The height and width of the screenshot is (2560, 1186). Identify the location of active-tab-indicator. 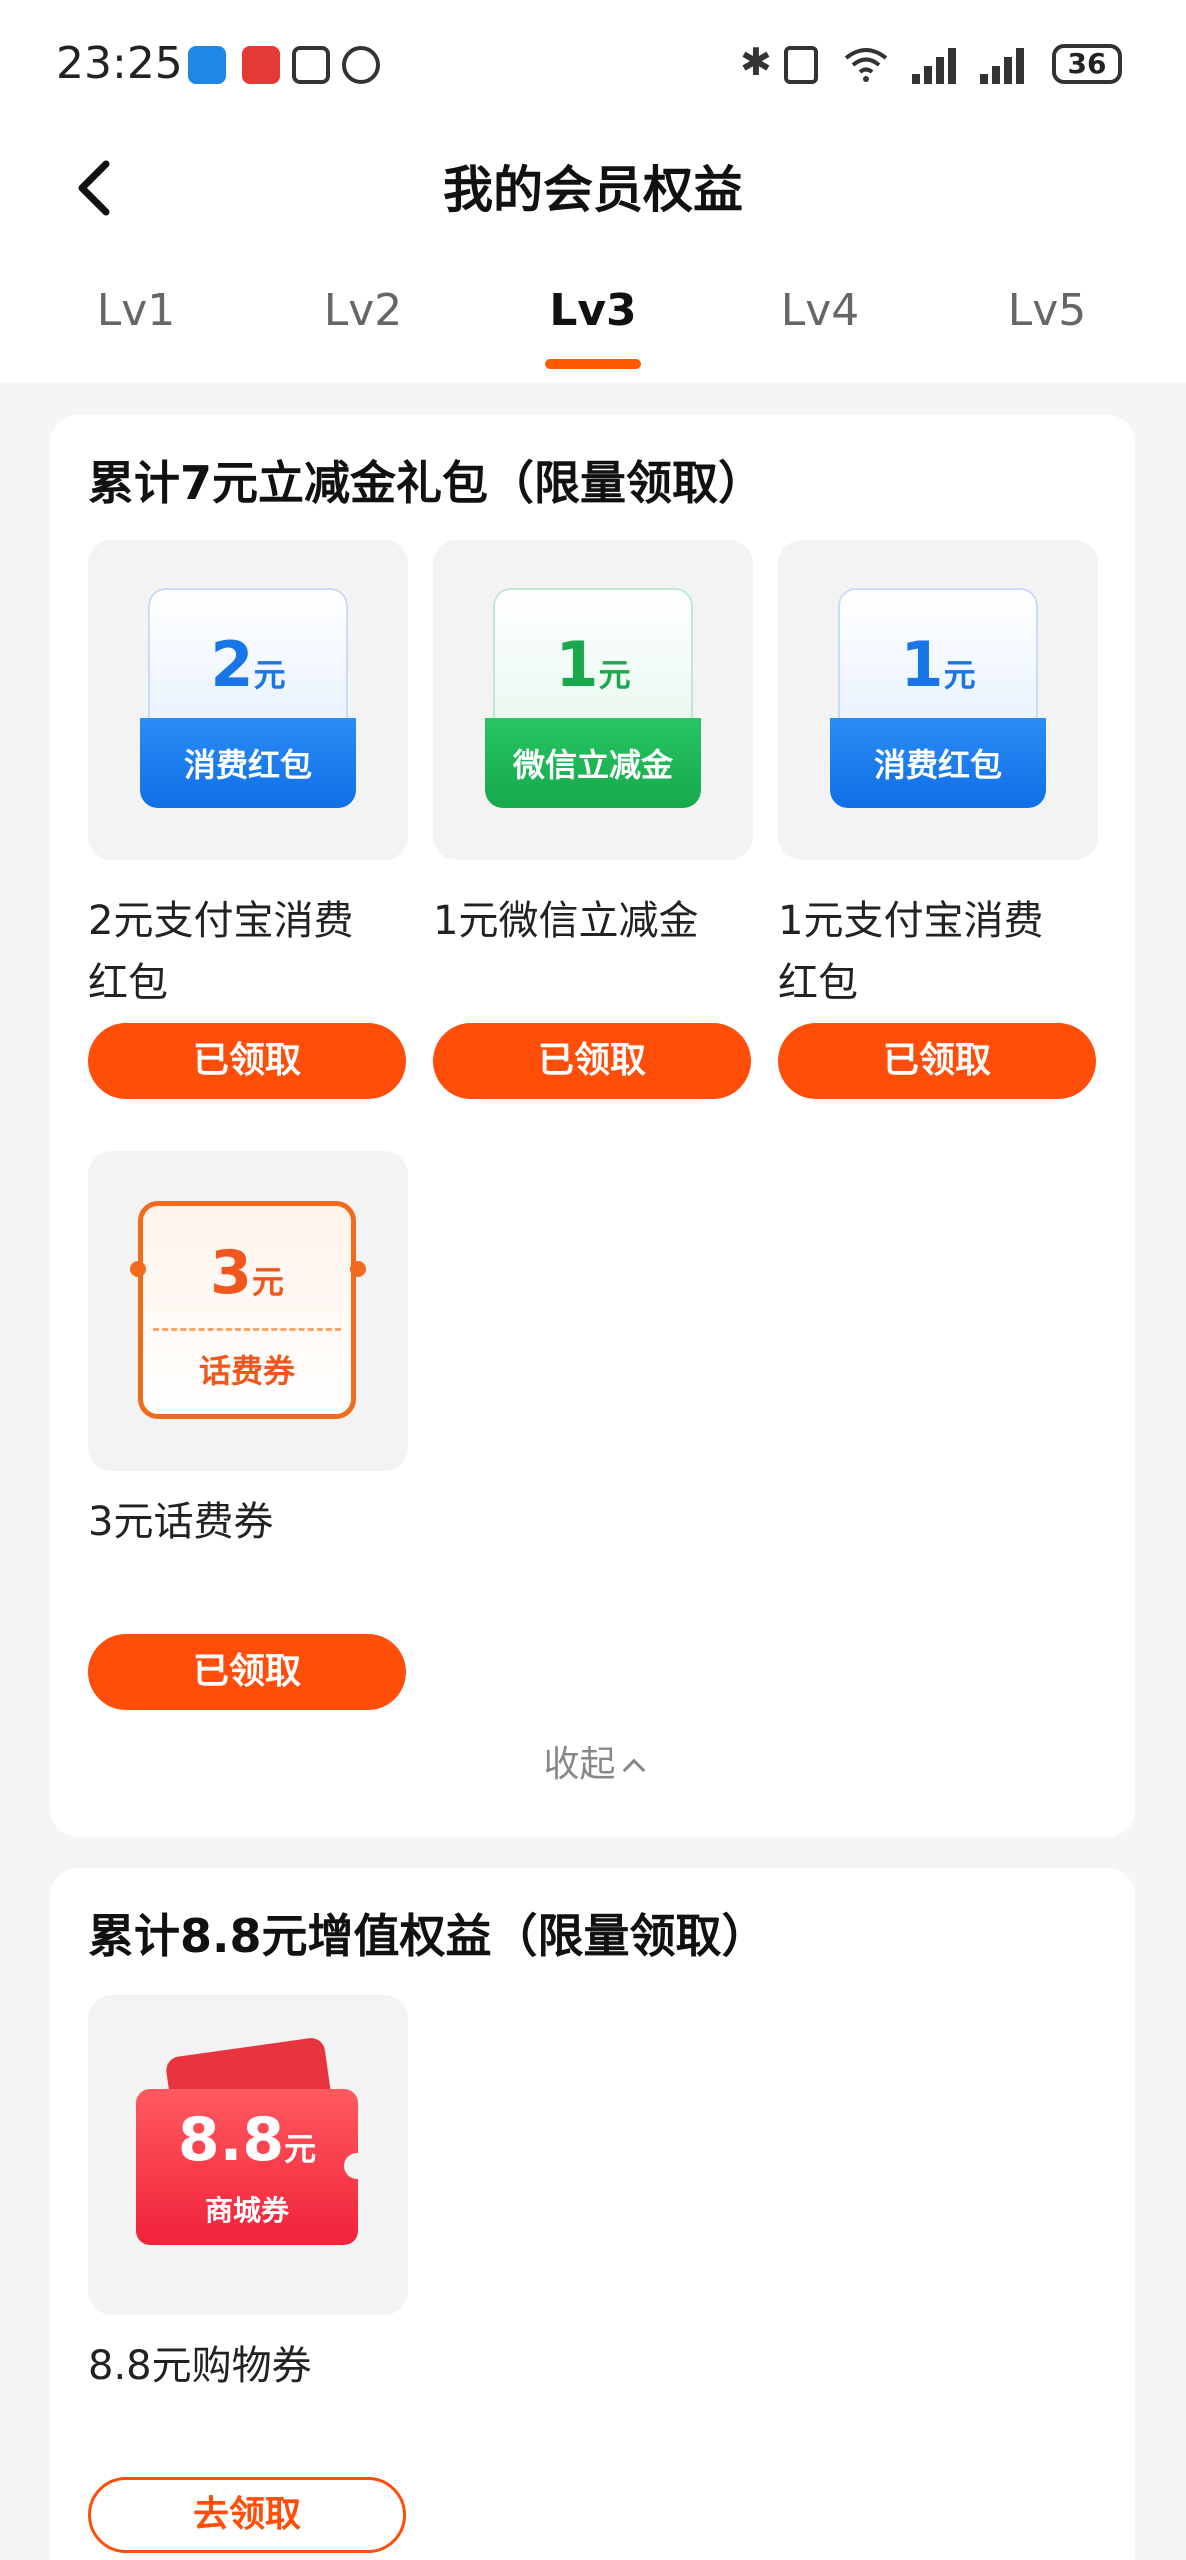
(593, 364).